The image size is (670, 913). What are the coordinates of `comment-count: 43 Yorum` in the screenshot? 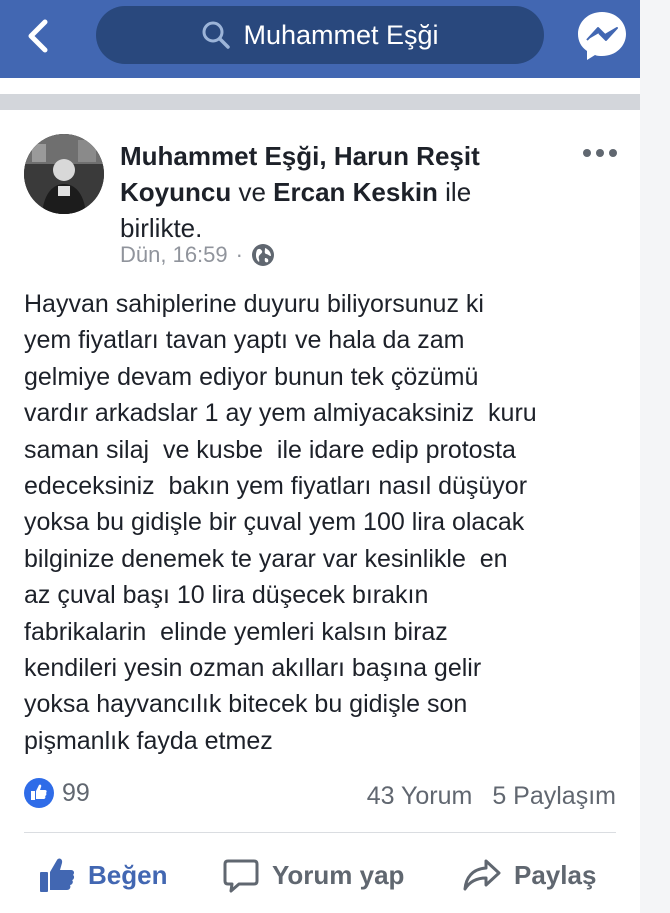 It's located at (420, 796).